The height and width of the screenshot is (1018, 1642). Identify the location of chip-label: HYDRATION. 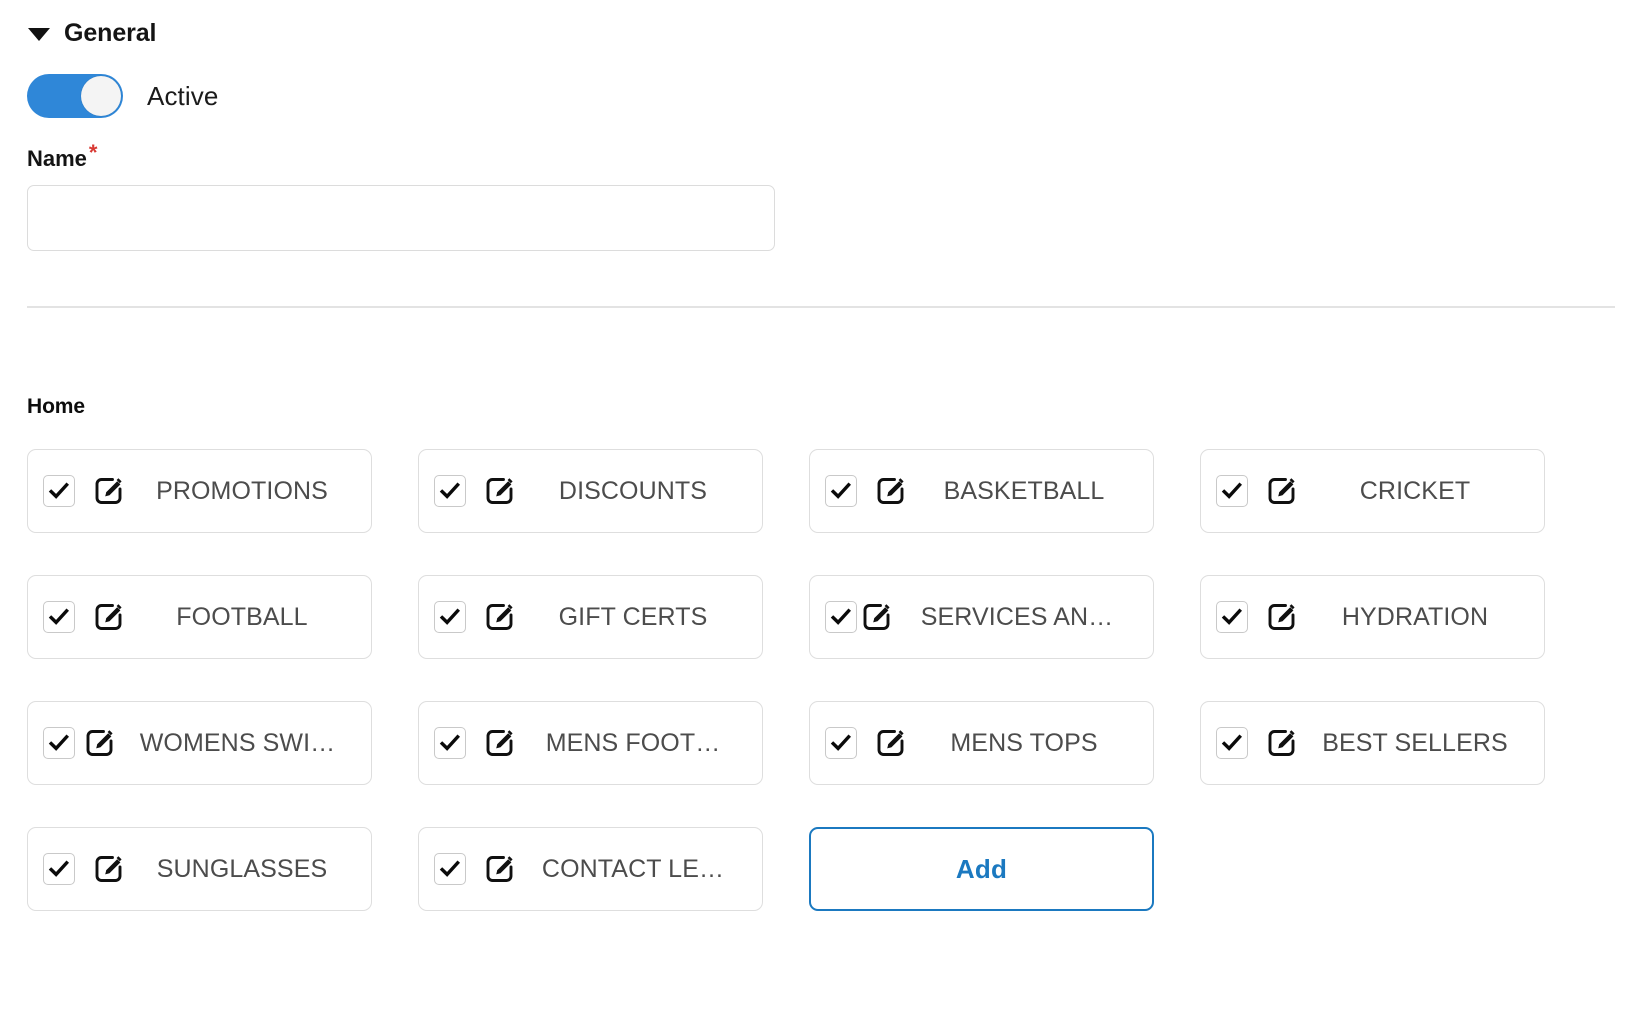
(1415, 616).